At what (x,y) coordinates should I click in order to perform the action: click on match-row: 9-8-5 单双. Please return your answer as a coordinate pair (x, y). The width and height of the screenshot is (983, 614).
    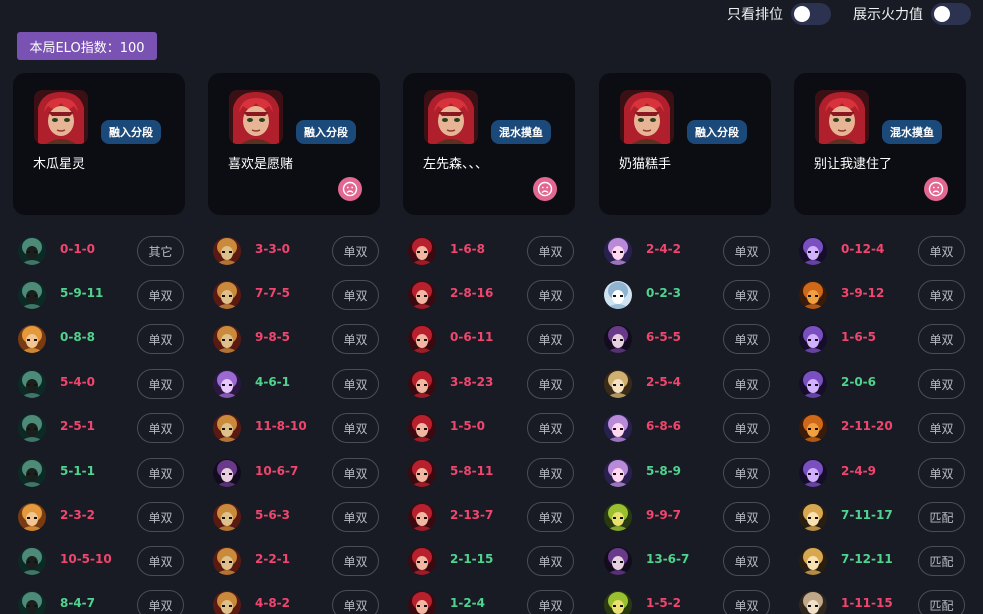
    Looking at the image, I should click on (294, 339).